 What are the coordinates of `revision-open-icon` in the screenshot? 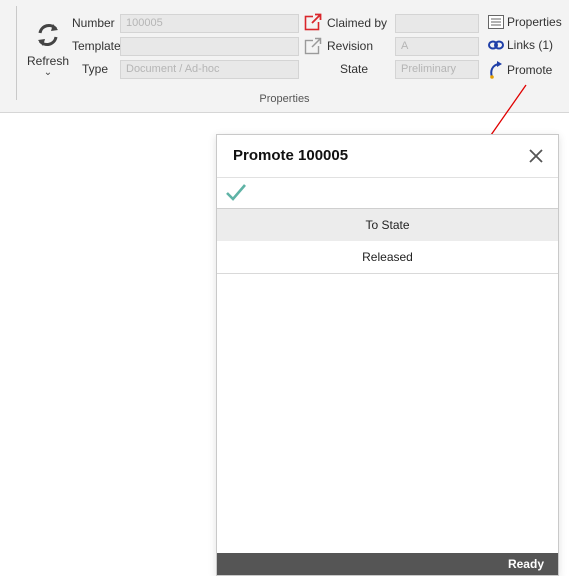 It's located at (313, 48).